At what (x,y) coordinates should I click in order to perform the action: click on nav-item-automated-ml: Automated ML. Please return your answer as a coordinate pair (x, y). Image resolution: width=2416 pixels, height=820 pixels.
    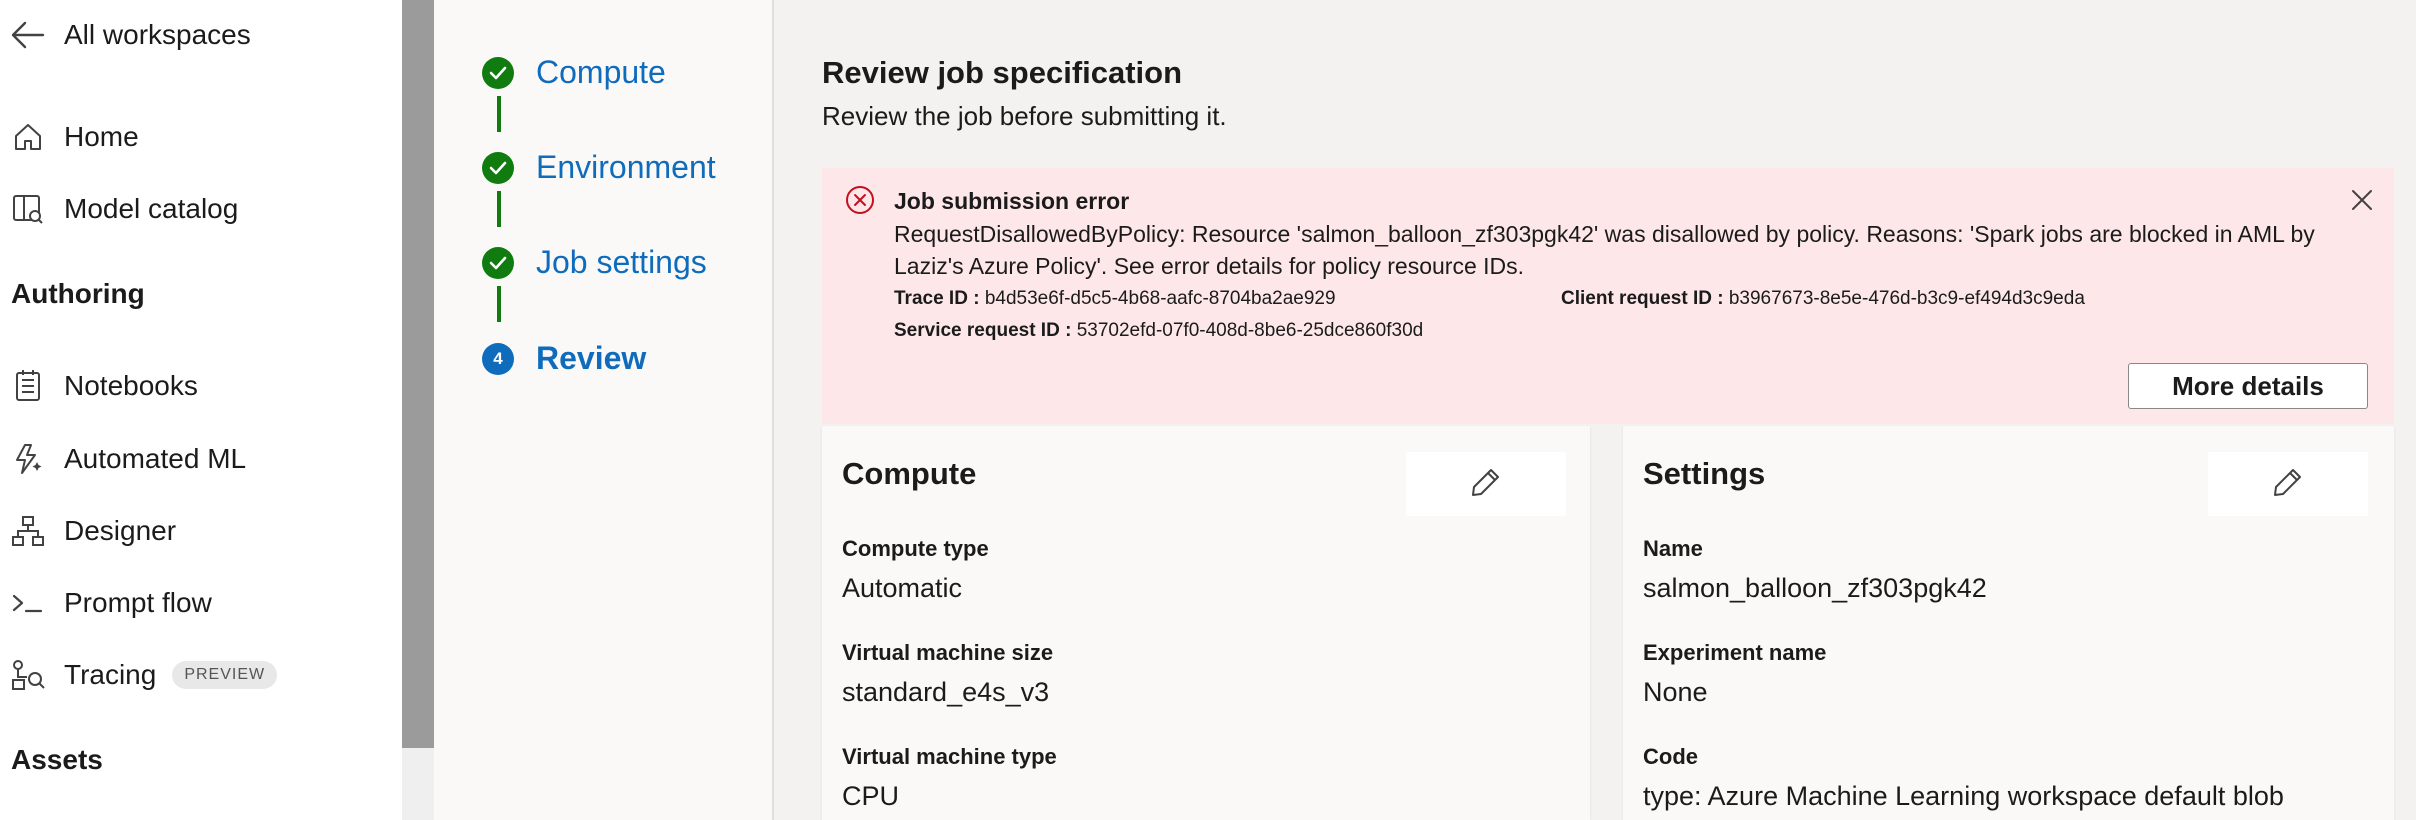
    Looking at the image, I should click on (201, 459).